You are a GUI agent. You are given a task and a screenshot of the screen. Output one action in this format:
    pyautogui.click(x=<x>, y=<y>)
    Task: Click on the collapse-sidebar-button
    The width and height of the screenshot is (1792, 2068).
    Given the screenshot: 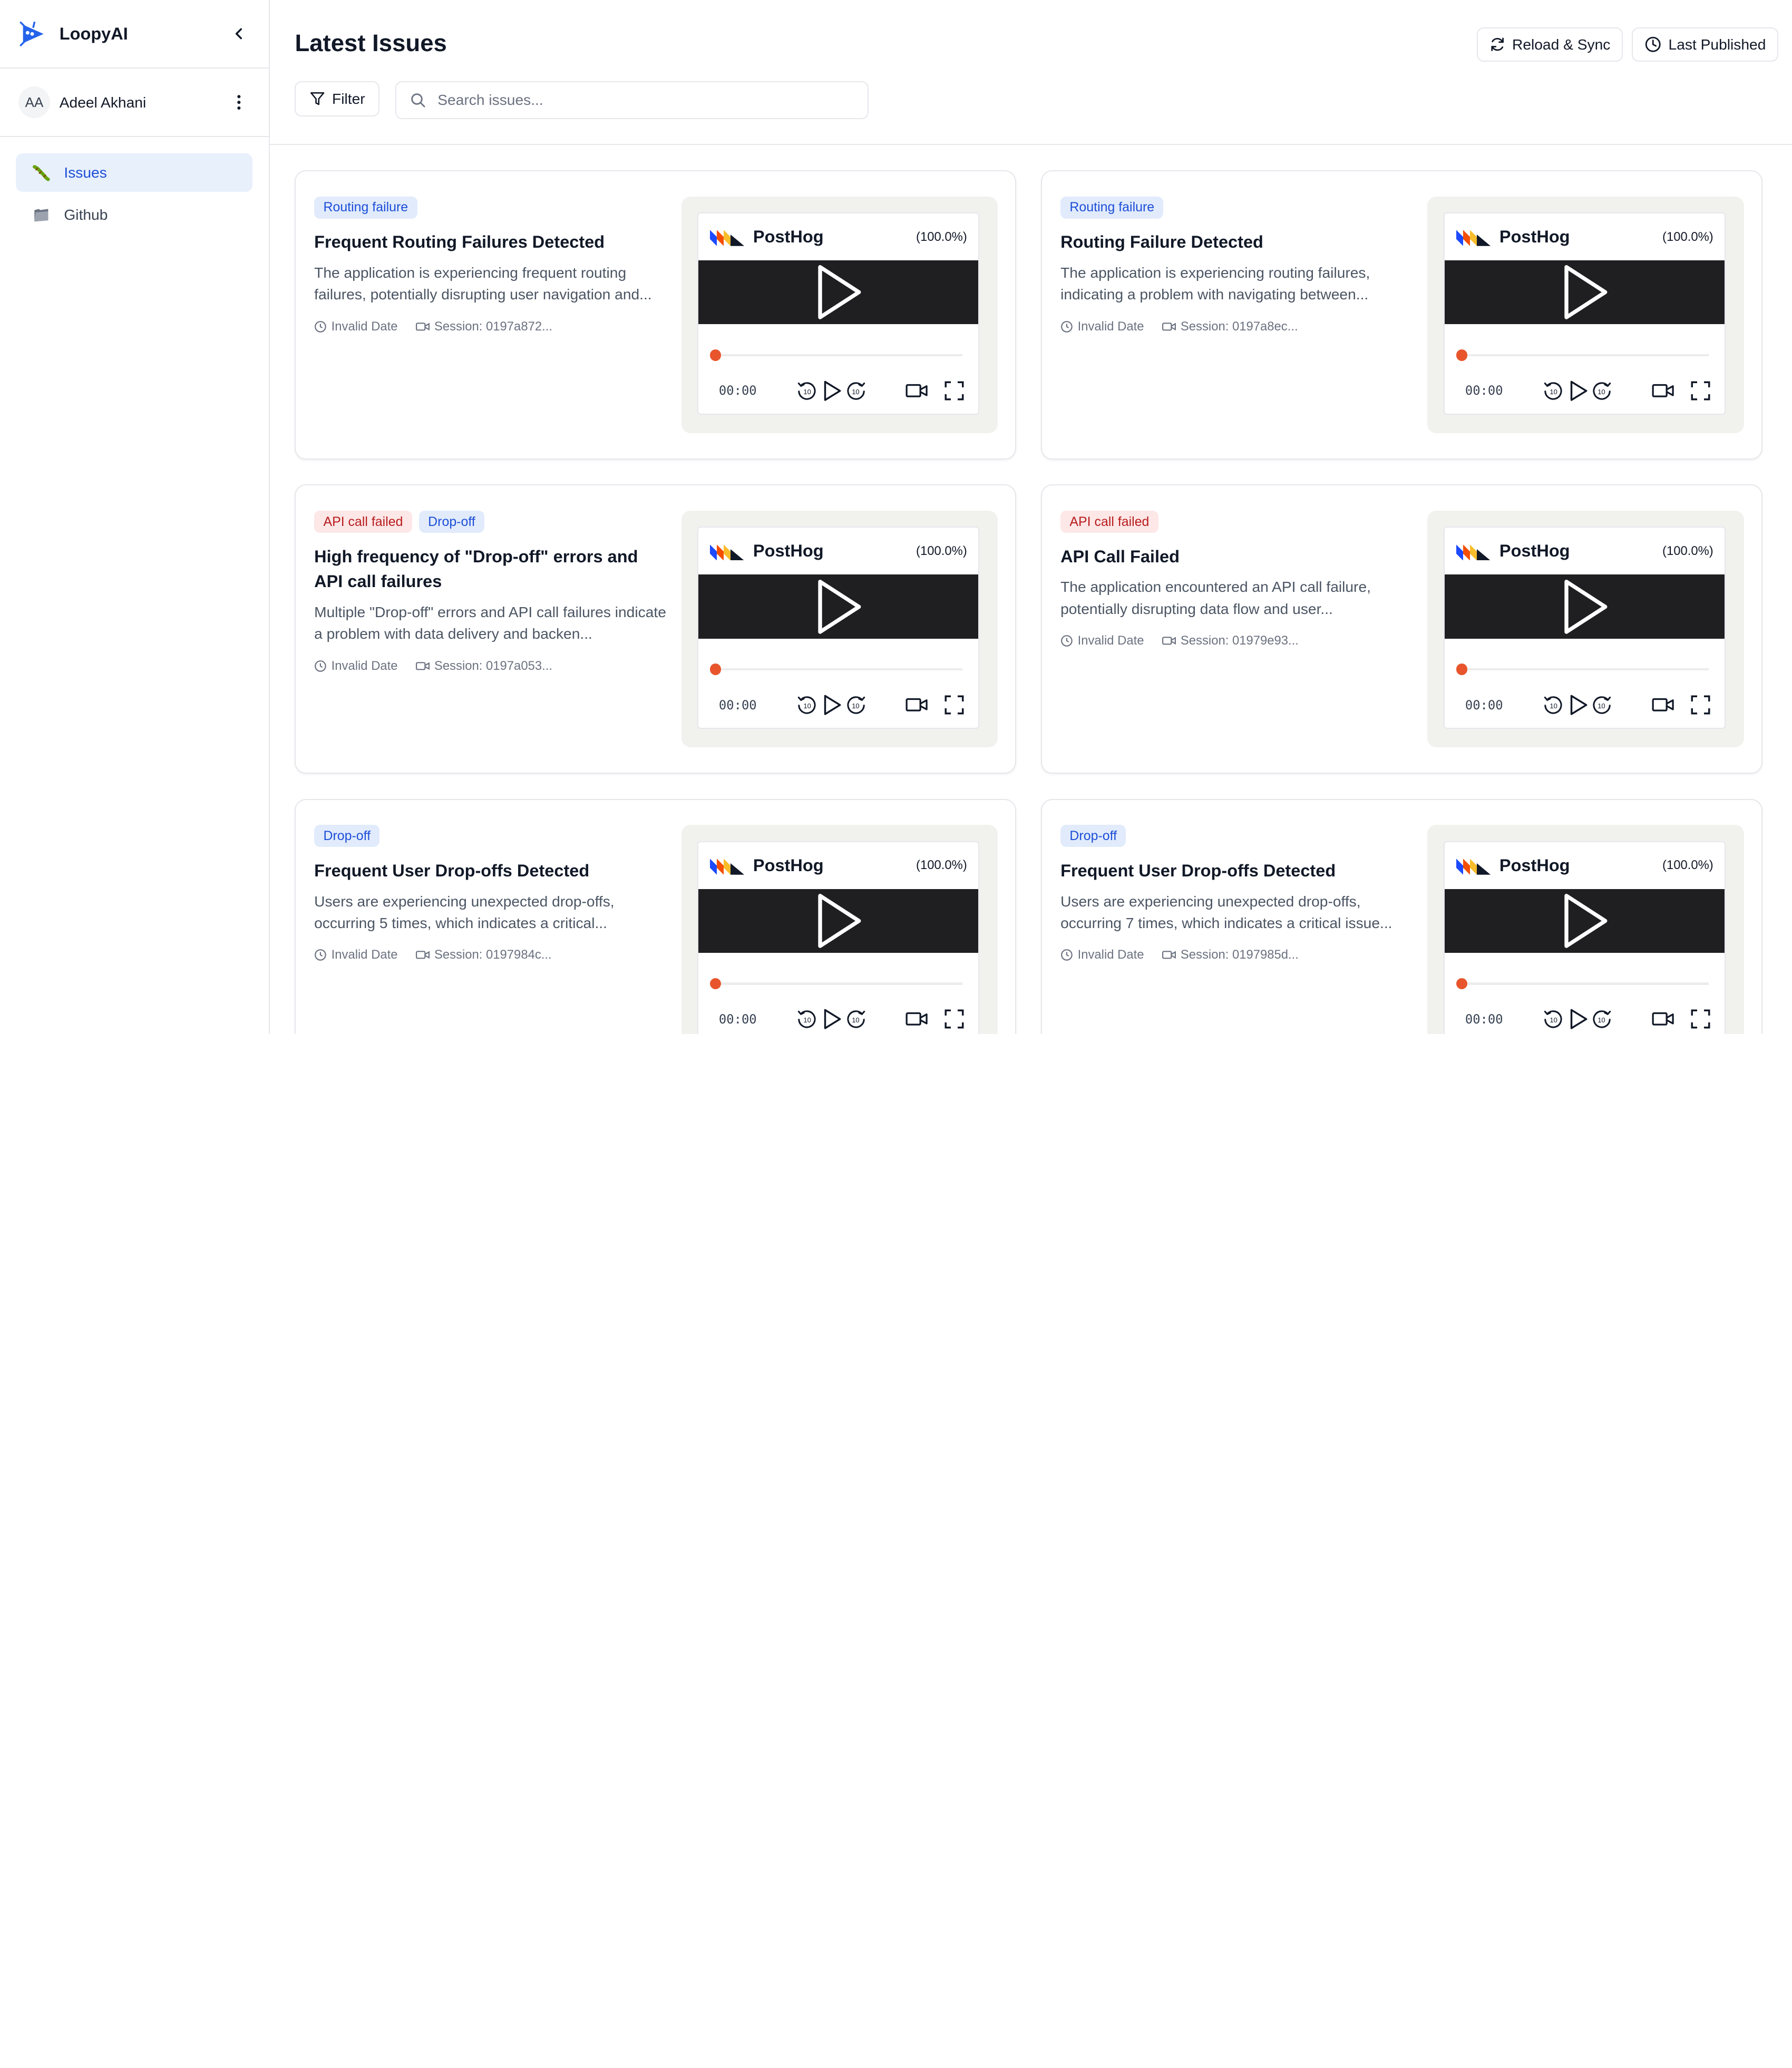 What is the action you would take?
    pyautogui.click(x=239, y=33)
    